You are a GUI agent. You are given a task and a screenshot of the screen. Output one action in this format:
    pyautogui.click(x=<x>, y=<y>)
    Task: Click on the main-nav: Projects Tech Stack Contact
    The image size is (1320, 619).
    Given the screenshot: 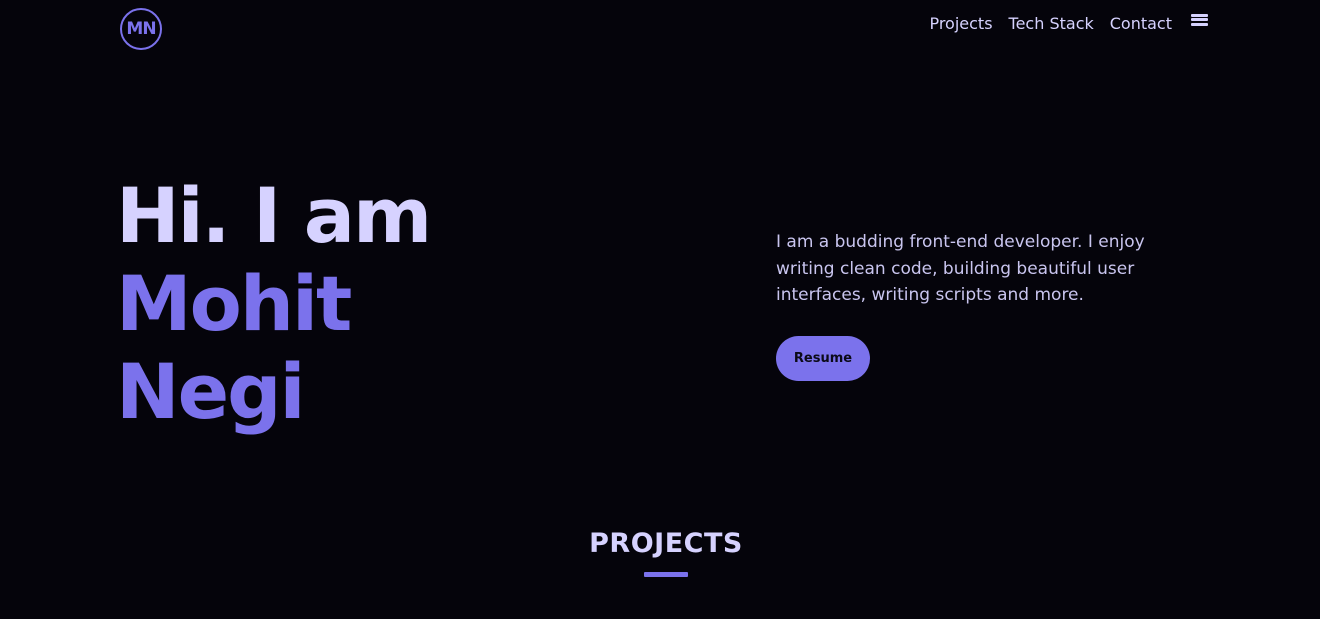 What is the action you would take?
    pyautogui.click(x=1068, y=22)
    